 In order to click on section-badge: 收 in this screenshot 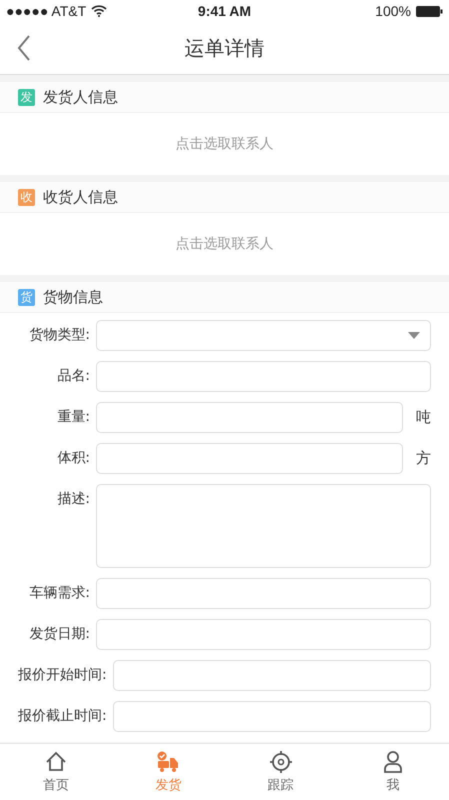, I will do `click(26, 197)`.